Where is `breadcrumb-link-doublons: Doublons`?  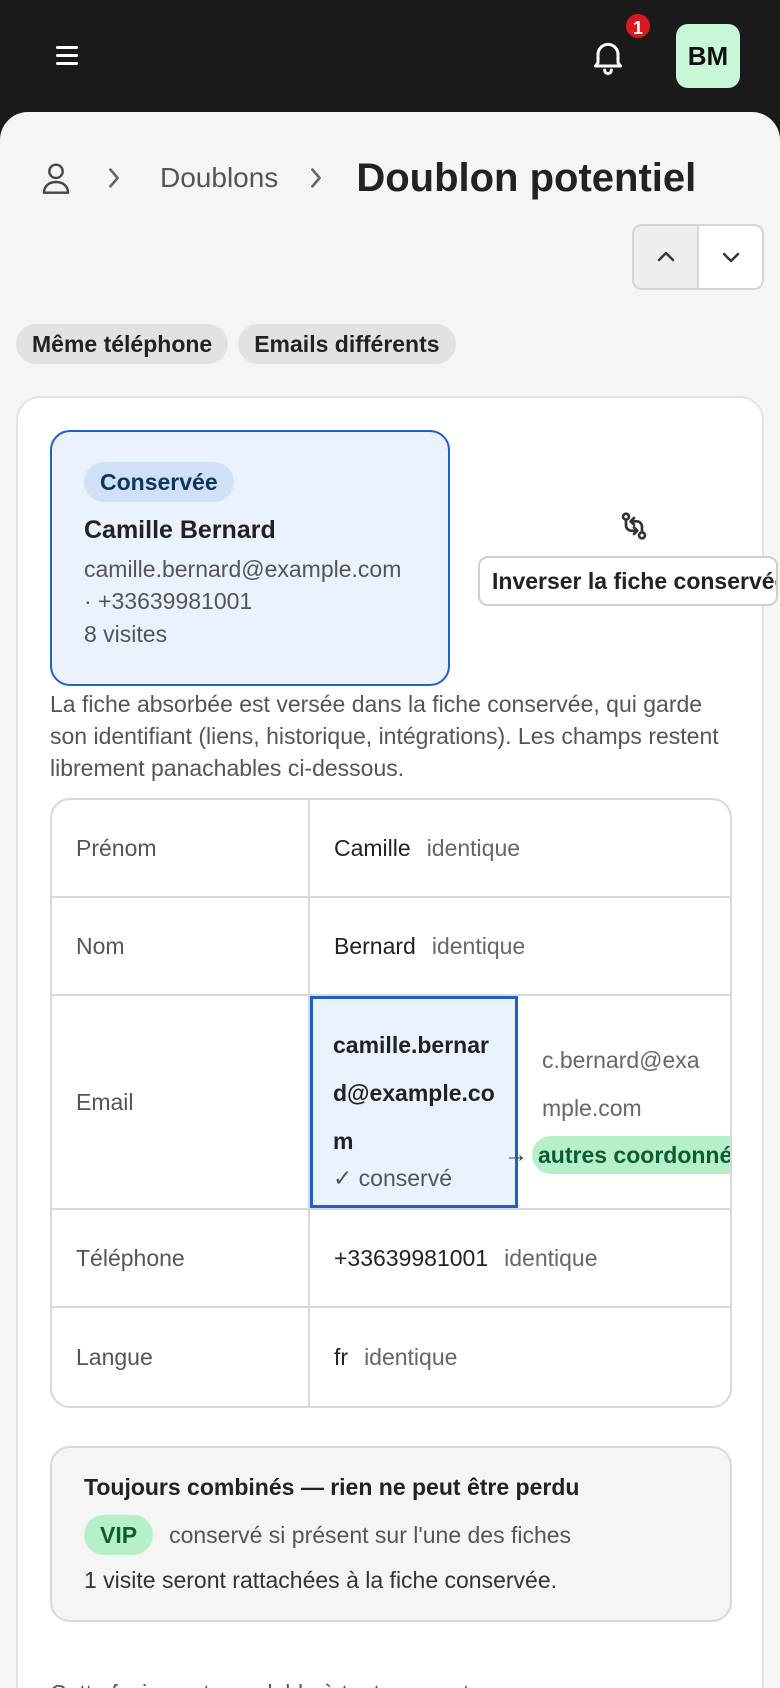
breadcrumb-link-doublons: Doublons is located at coordinates (219, 178).